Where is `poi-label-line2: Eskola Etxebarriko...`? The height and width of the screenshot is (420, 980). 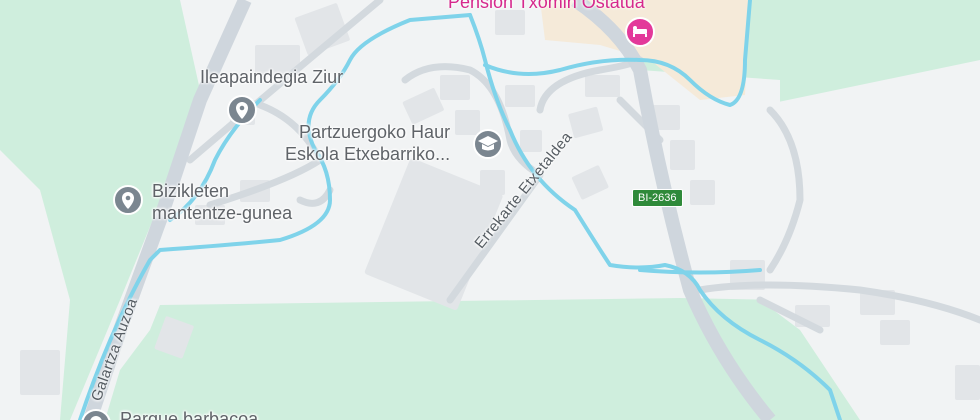 poi-label-line2: Eskola Etxebarriko... is located at coordinates (368, 154).